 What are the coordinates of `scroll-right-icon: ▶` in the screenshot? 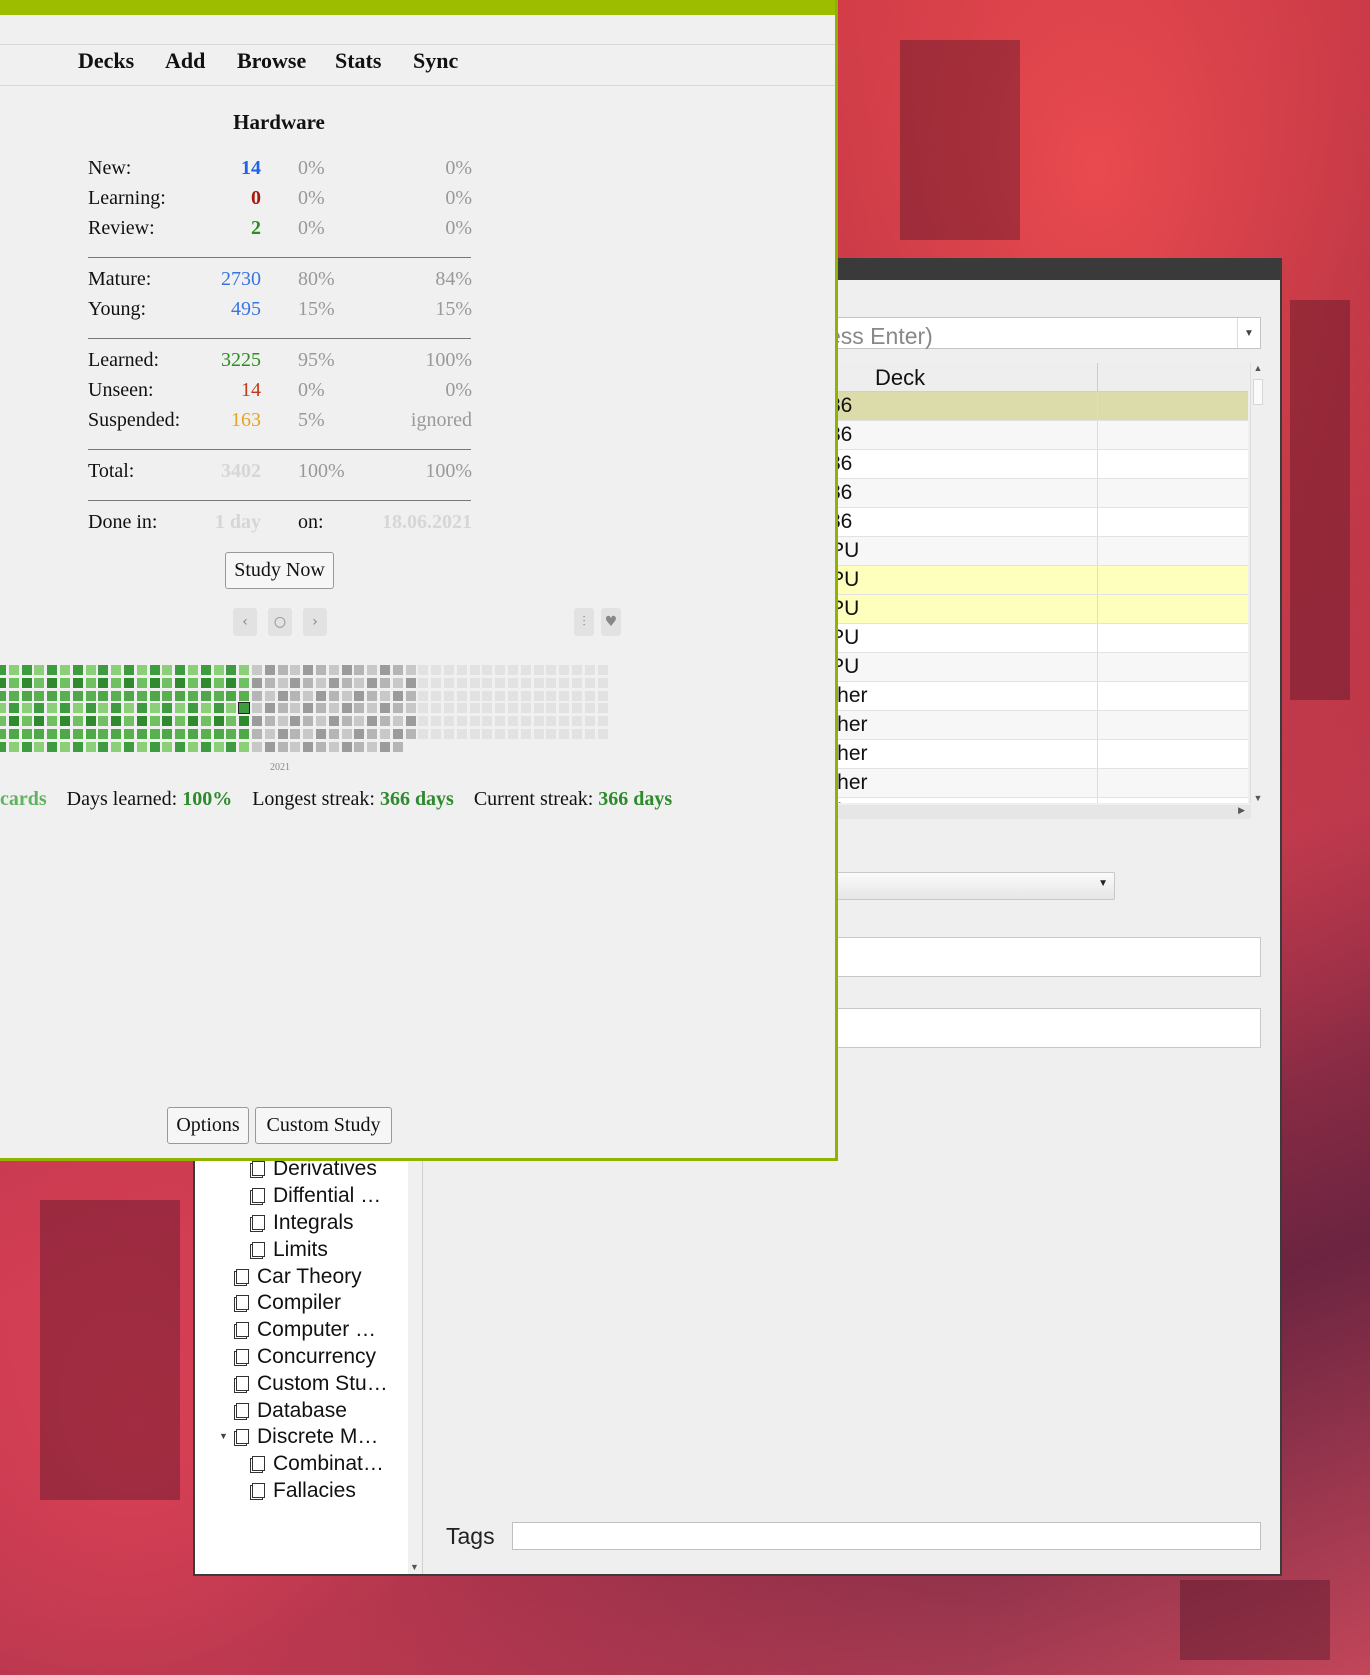 It's located at (1241, 810).